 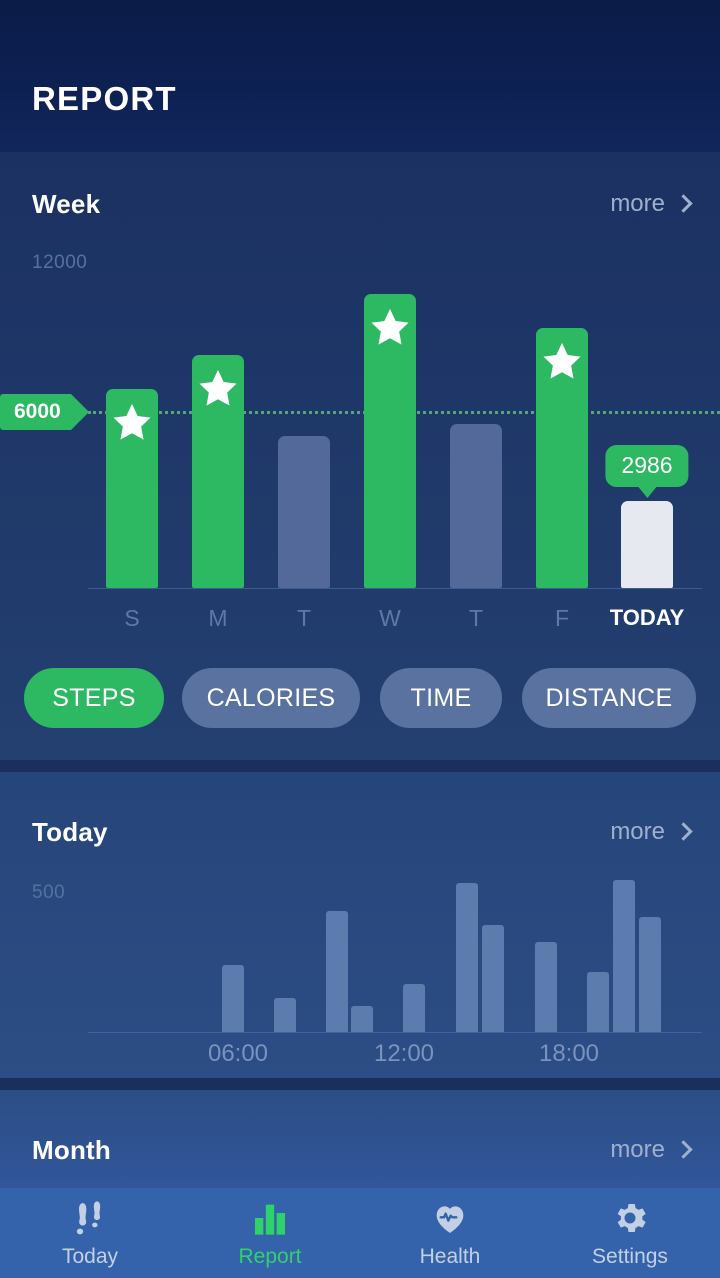 What do you see at coordinates (609, 698) in the screenshot?
I see `metric-tab-distance: DISTANCE` at bounding box center [609, 698].